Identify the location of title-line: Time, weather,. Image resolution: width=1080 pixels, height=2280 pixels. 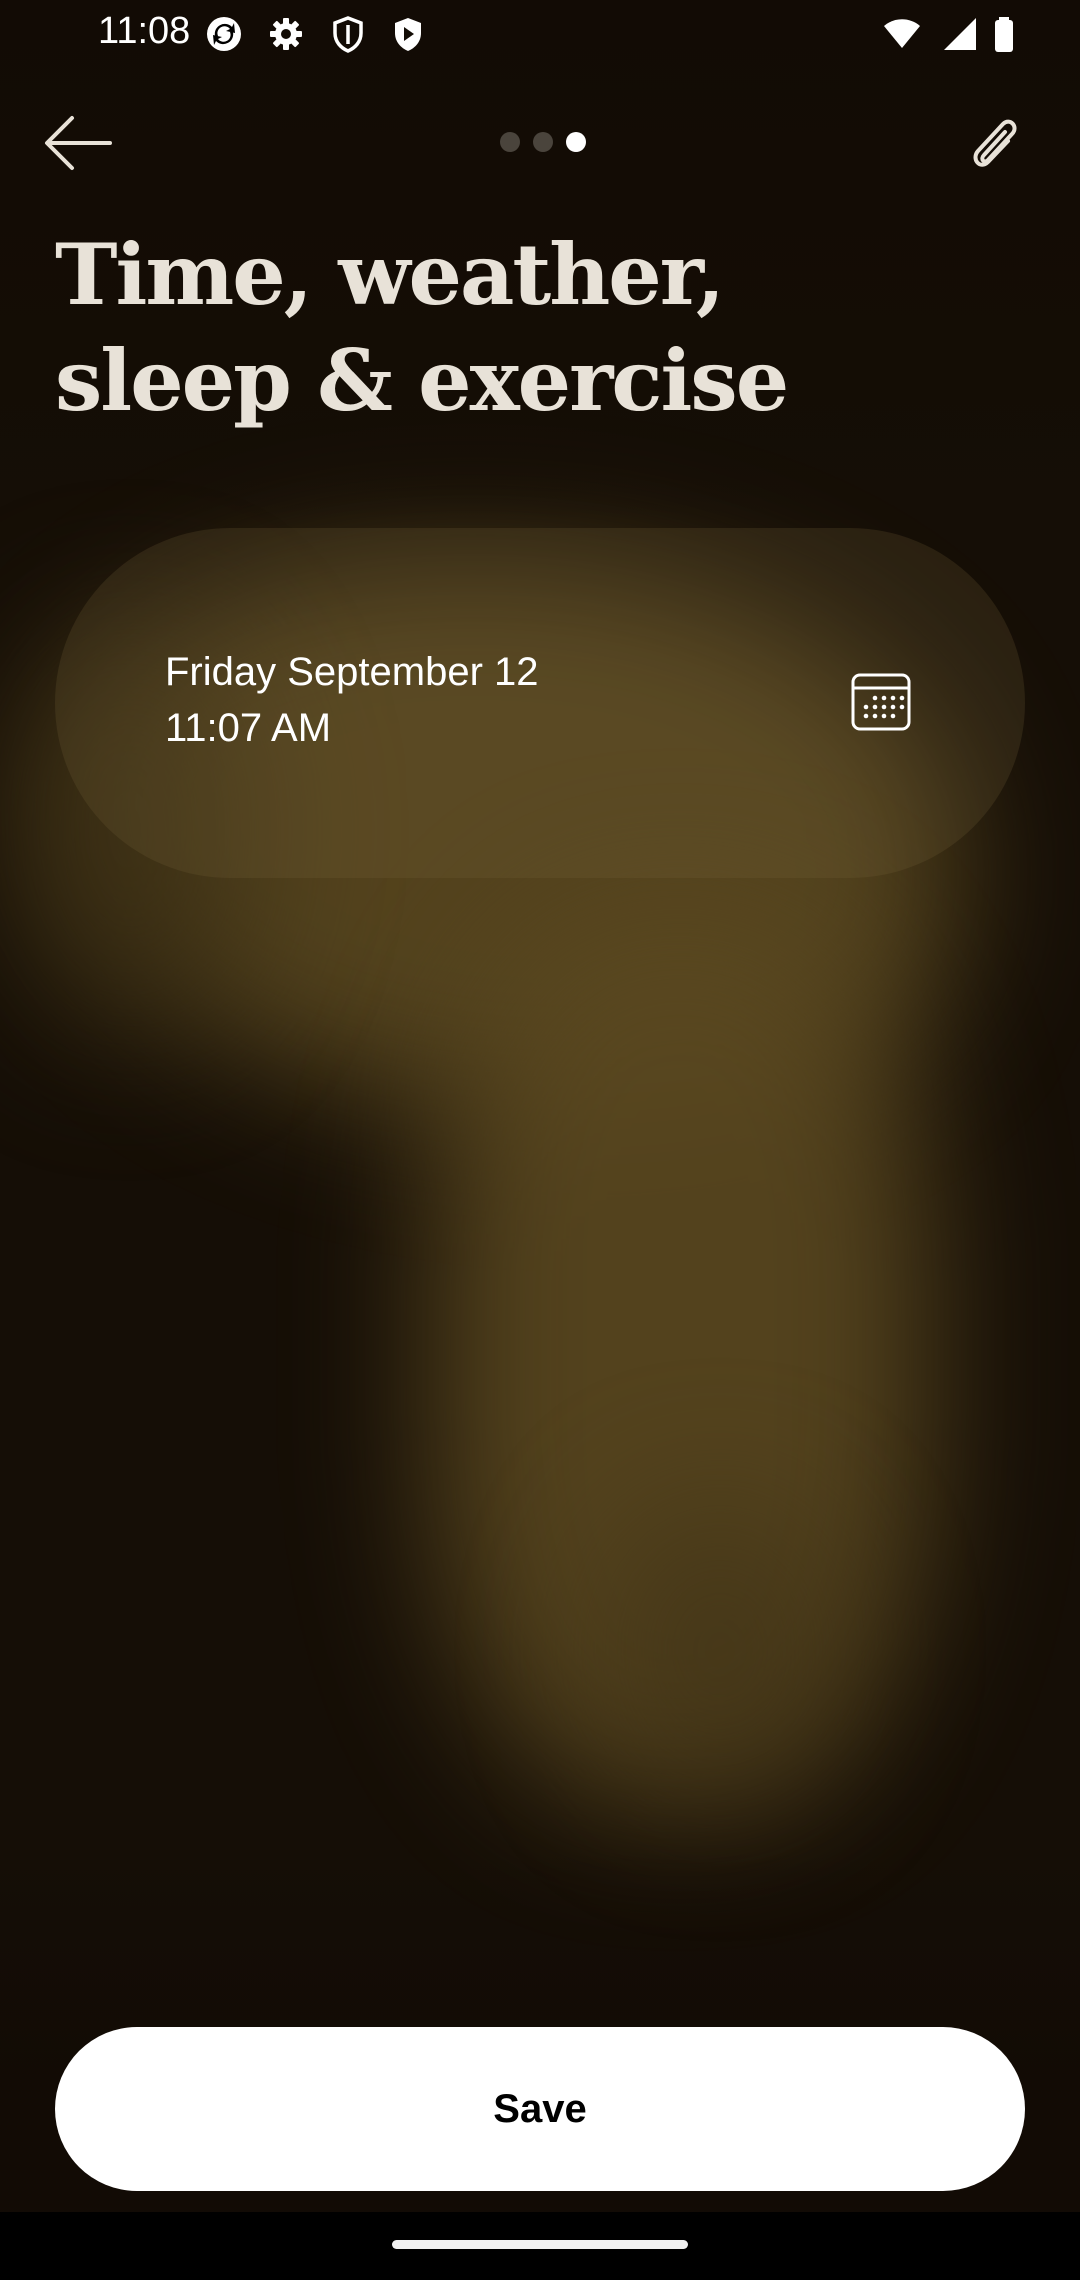
(390, 274).